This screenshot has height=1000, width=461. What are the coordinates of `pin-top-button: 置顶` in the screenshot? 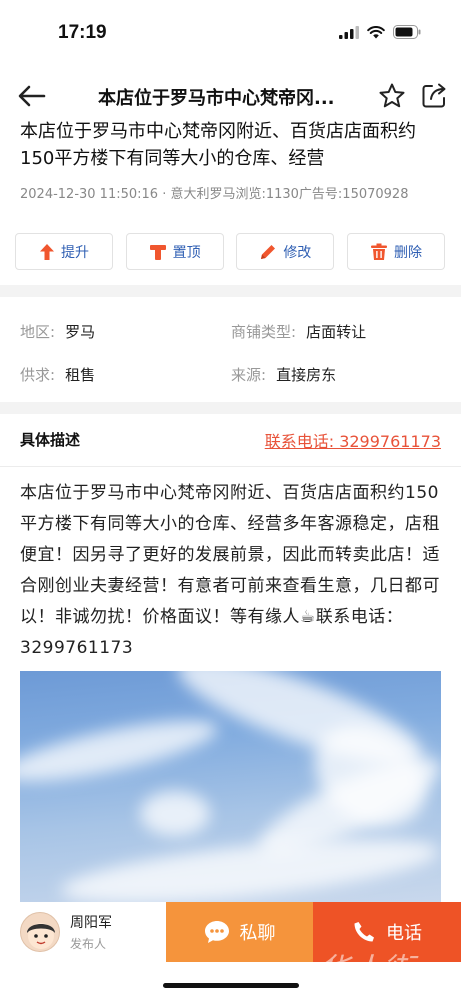 It's located at (174, 251).